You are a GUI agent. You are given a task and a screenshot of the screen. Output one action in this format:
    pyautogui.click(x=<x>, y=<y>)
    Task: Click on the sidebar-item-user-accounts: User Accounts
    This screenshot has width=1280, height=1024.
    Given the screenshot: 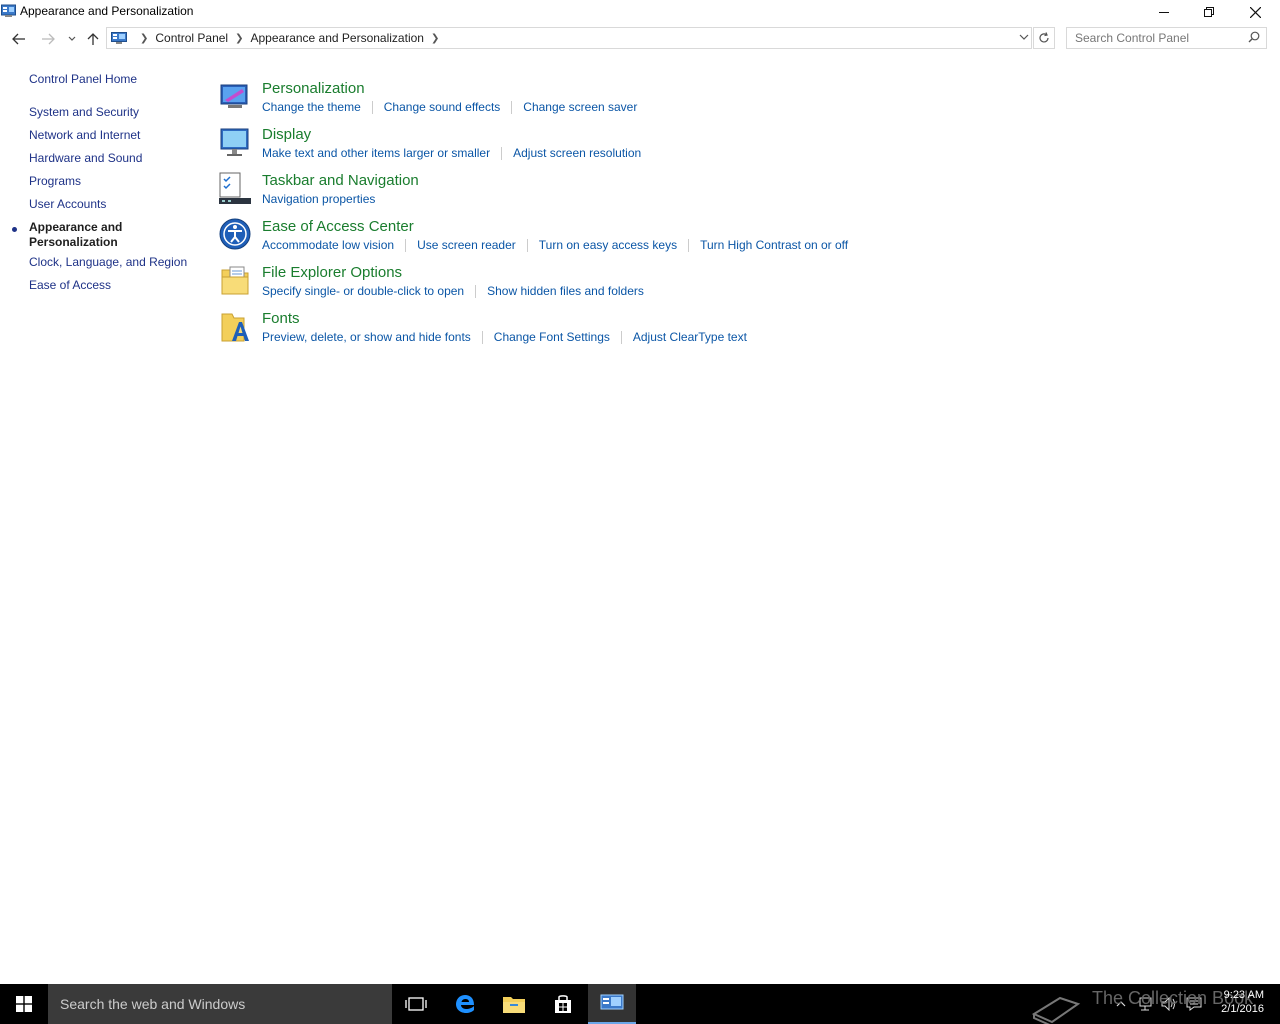 What is the action you would take?
    pyautogui.click(x=67, y=204)
    